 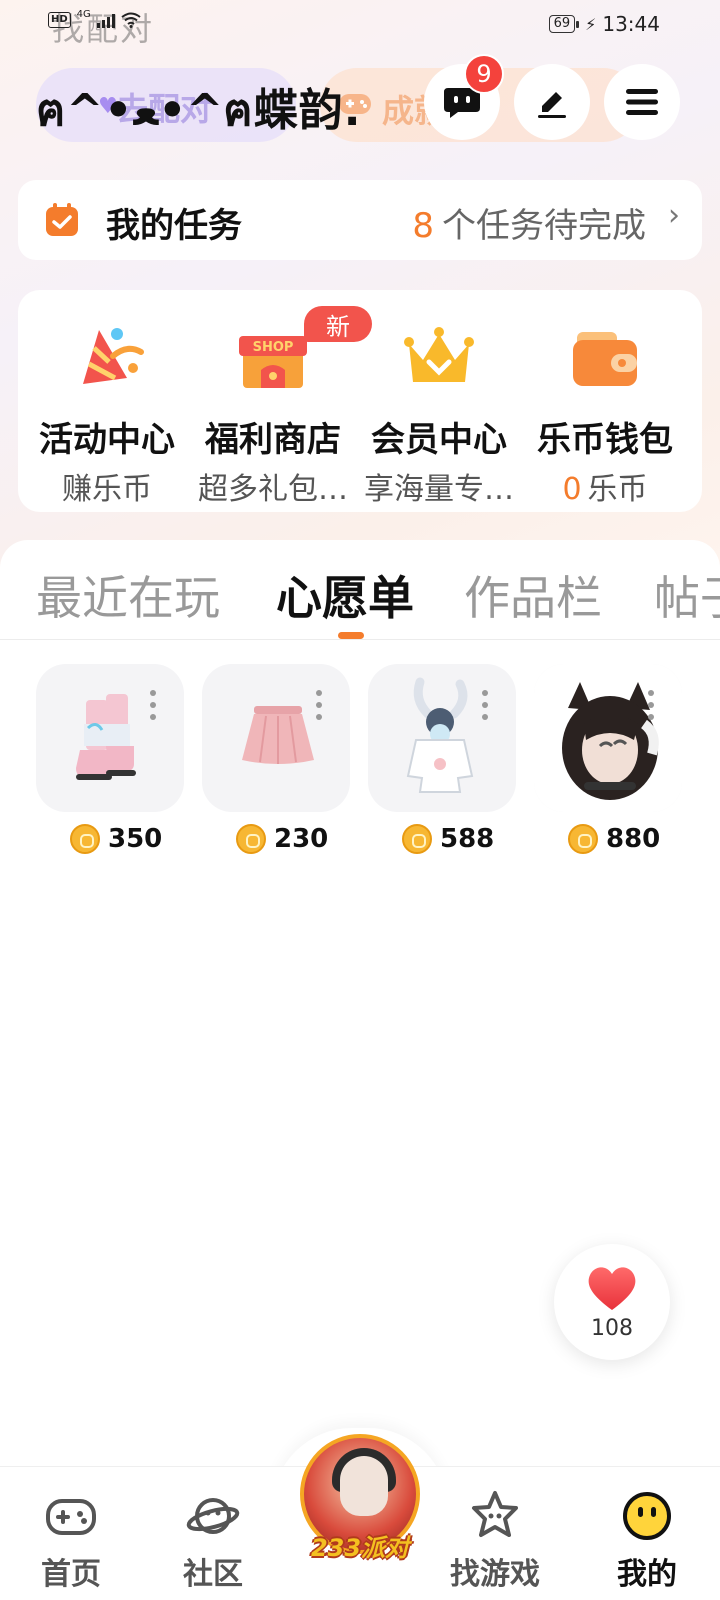 What do you see at coordinates (360, 26) in the screenshot?
I see `status-bar: 找配对 HD 4G 69 ⚡ 13:44` at bounding box center [360, 26].